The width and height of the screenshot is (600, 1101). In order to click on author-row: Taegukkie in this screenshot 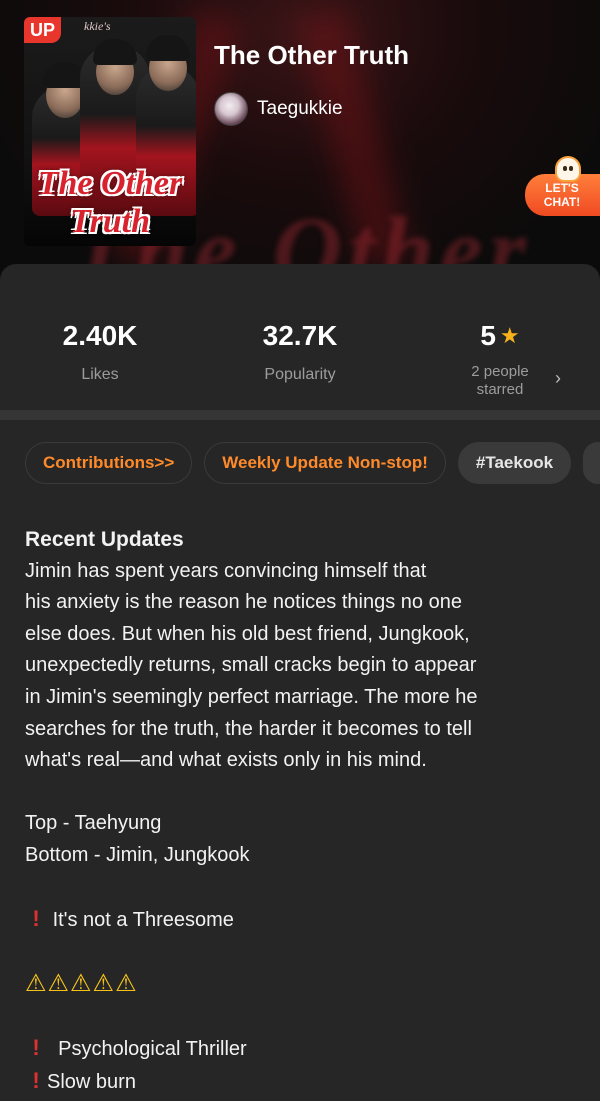, I will do `click(278, 109)`.